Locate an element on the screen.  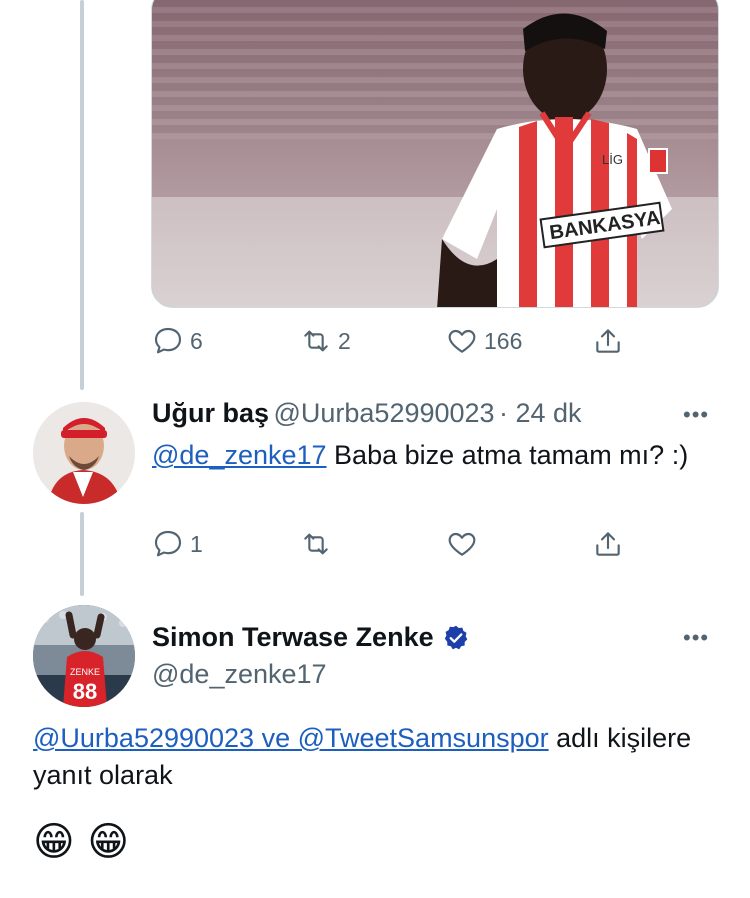
like-count: 166 is located at coordinates (503, 340).